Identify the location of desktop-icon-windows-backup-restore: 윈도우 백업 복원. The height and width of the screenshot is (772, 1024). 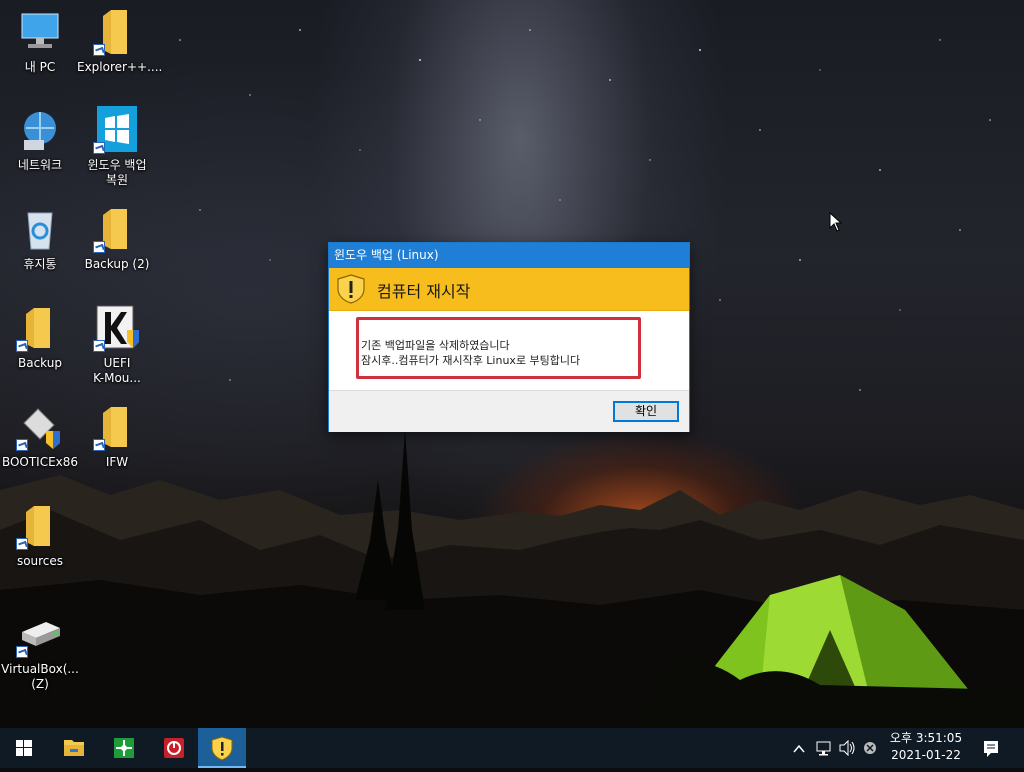
(117, 147).